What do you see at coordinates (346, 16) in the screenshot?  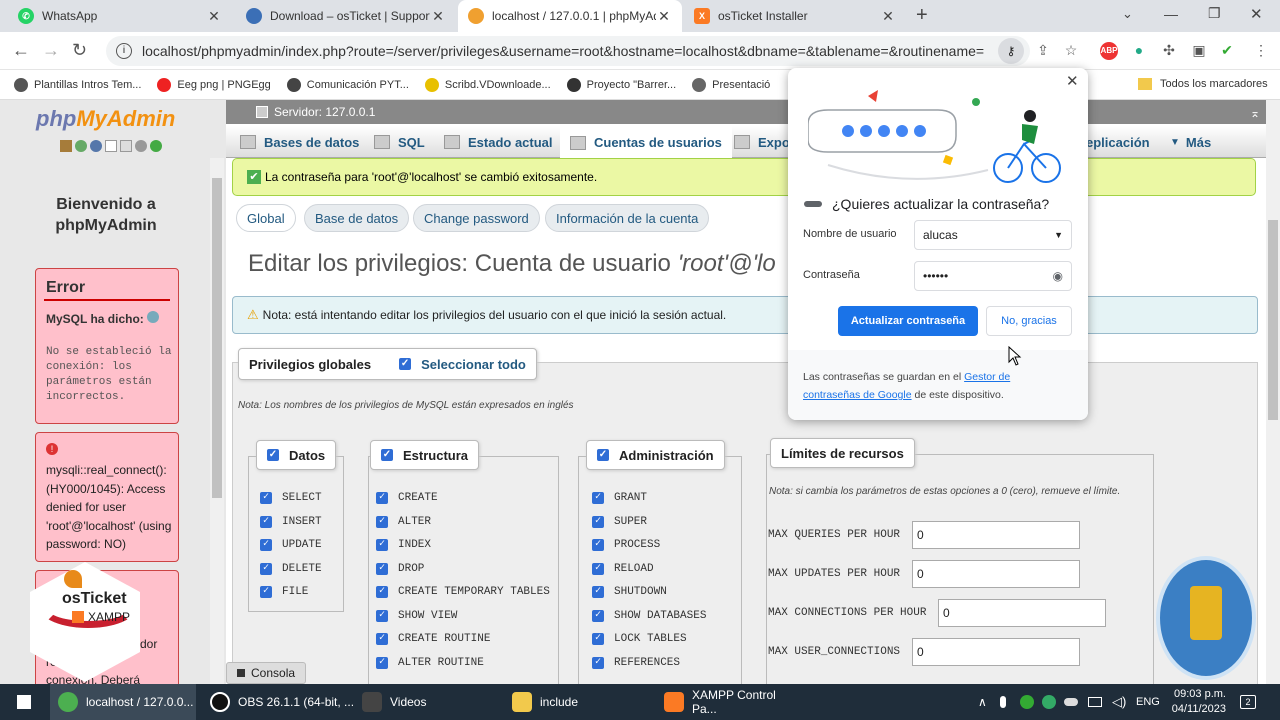 I see `tab-osticket-download: Download – osTicket | Support T ✕` at bounding box center [346, 16].